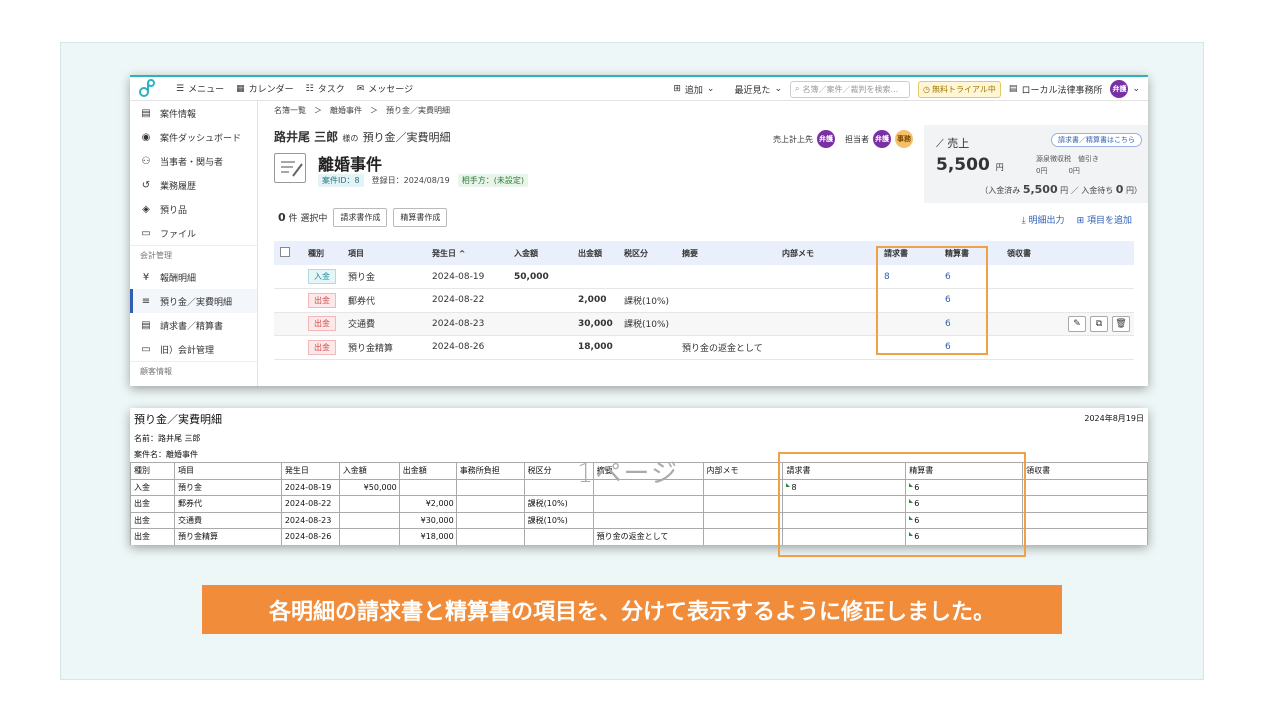  I want to click on calendar-icon: ▦, so click(240, 88).